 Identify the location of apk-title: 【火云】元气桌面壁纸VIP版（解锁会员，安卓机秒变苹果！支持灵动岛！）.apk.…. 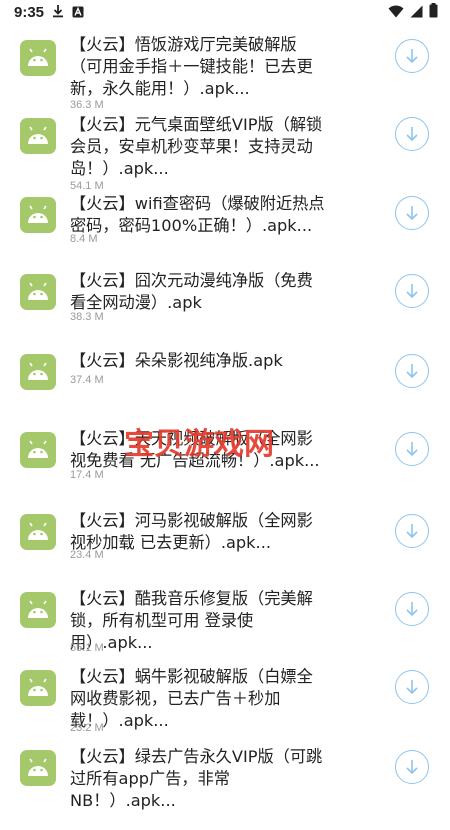
(196, 146).